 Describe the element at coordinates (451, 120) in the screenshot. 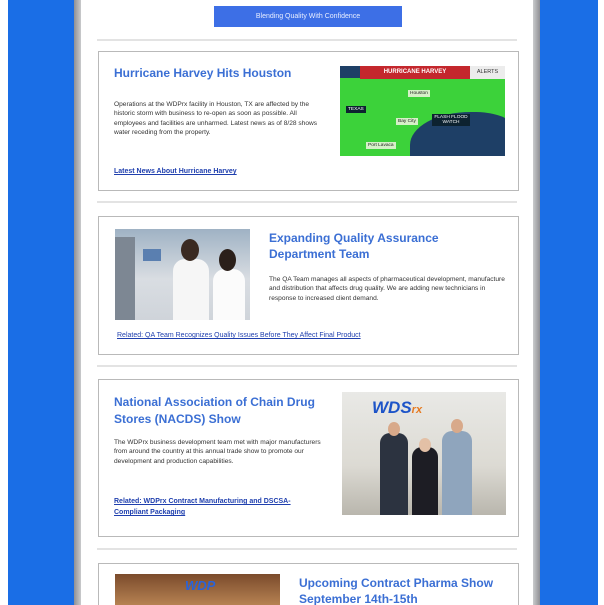

I see `map-label-flood-watch: FLASH FLOOD WATCH` at that location.